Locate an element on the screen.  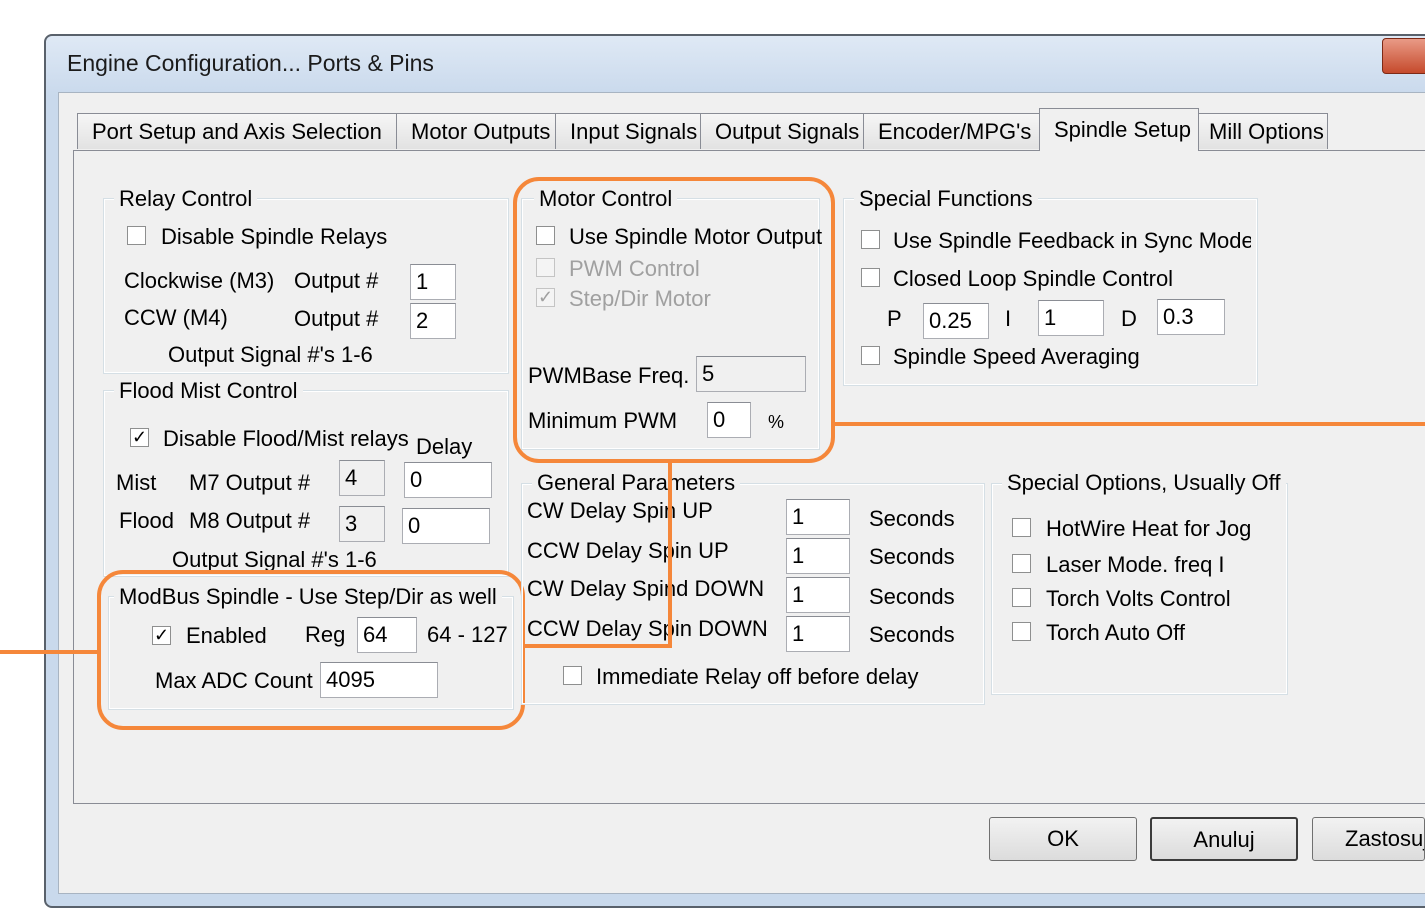
tab-encoder-mpg: Encoder/MPG's is located at coordinates (952, 131).